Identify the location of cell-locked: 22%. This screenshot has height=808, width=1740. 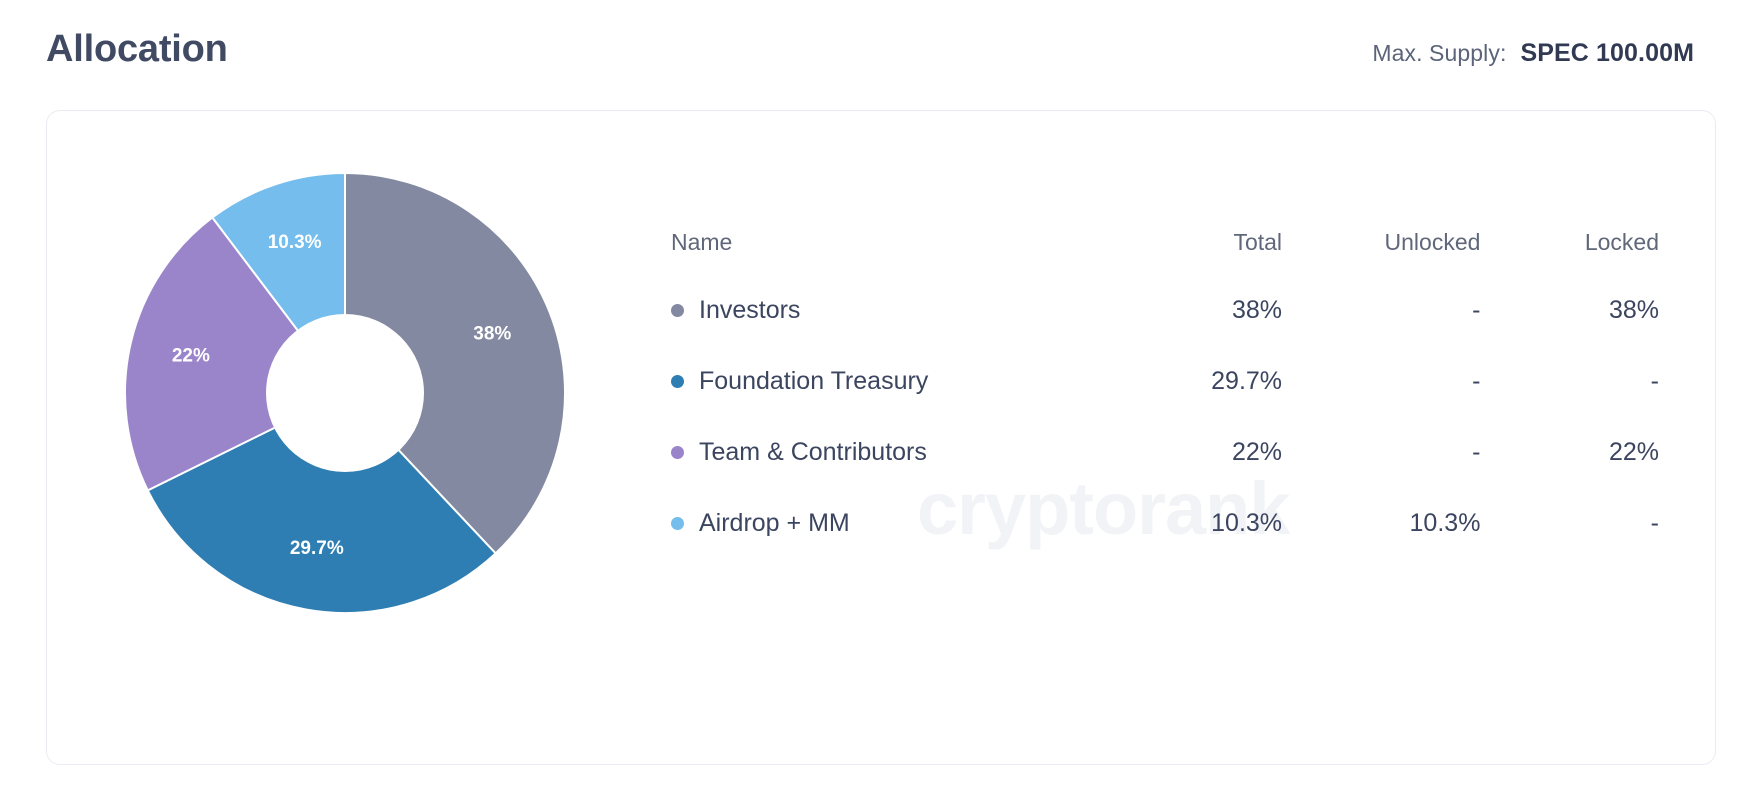
(1633, 452).